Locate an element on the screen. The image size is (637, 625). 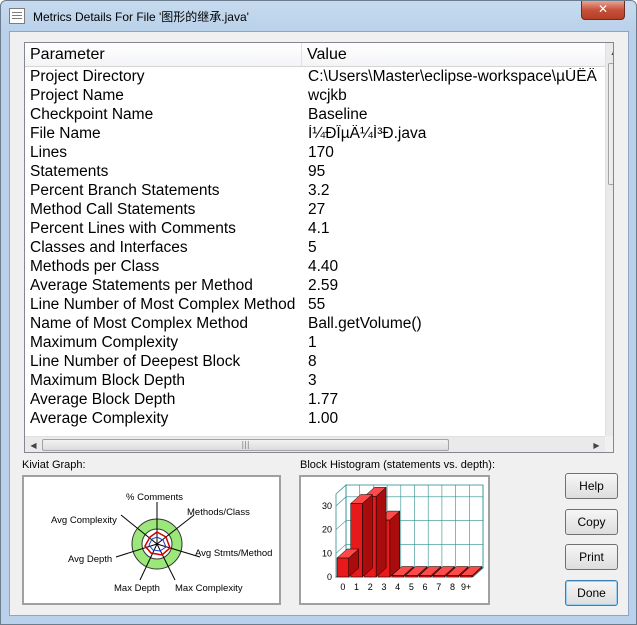
value-cell: 170 is located at coordinates (321, 152).